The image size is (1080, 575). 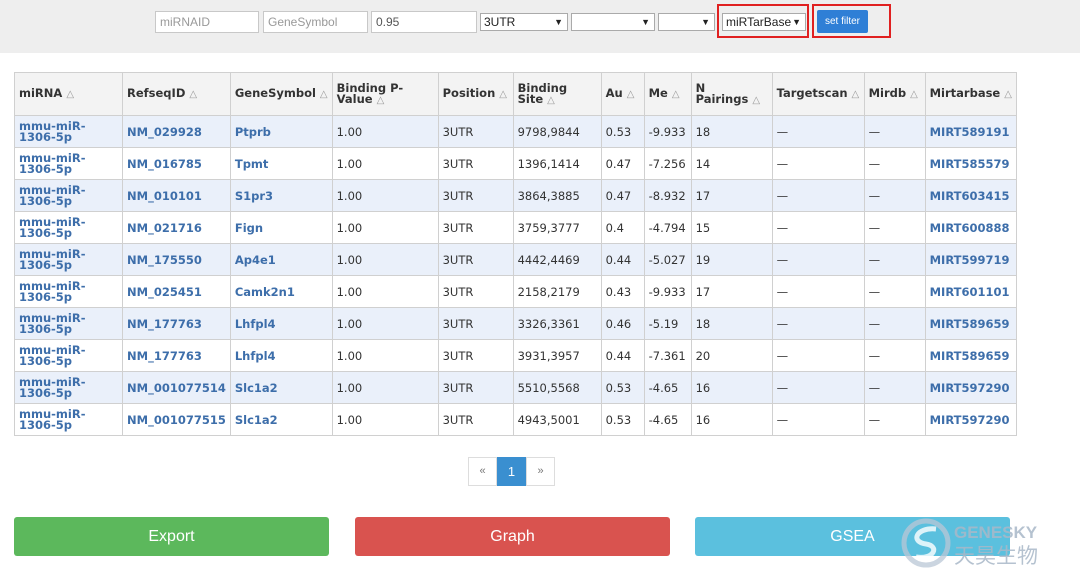 I want to click on filter-select-2: ▼, so click(x=613, y=22).